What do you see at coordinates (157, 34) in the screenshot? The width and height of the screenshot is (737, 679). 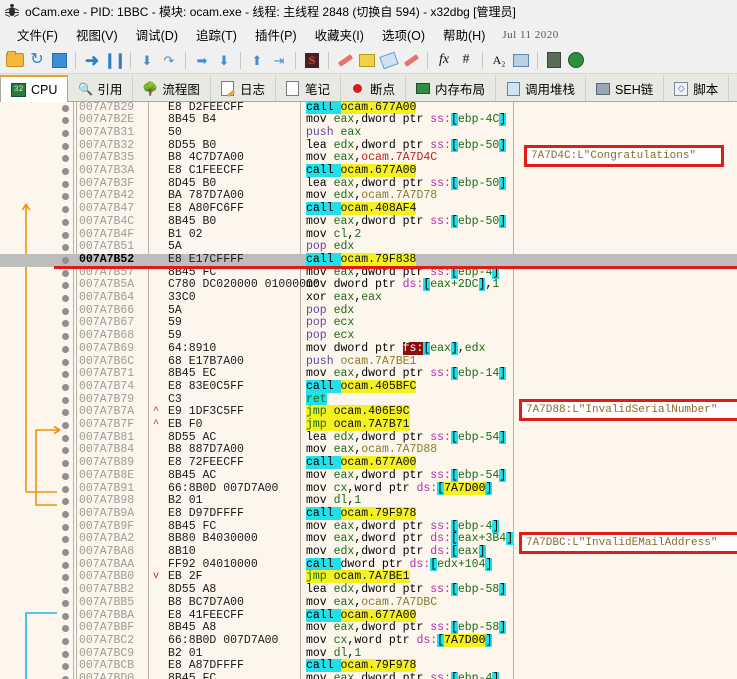 I see `menu-debug: 调试(D)` at bounding box center [157, 34].